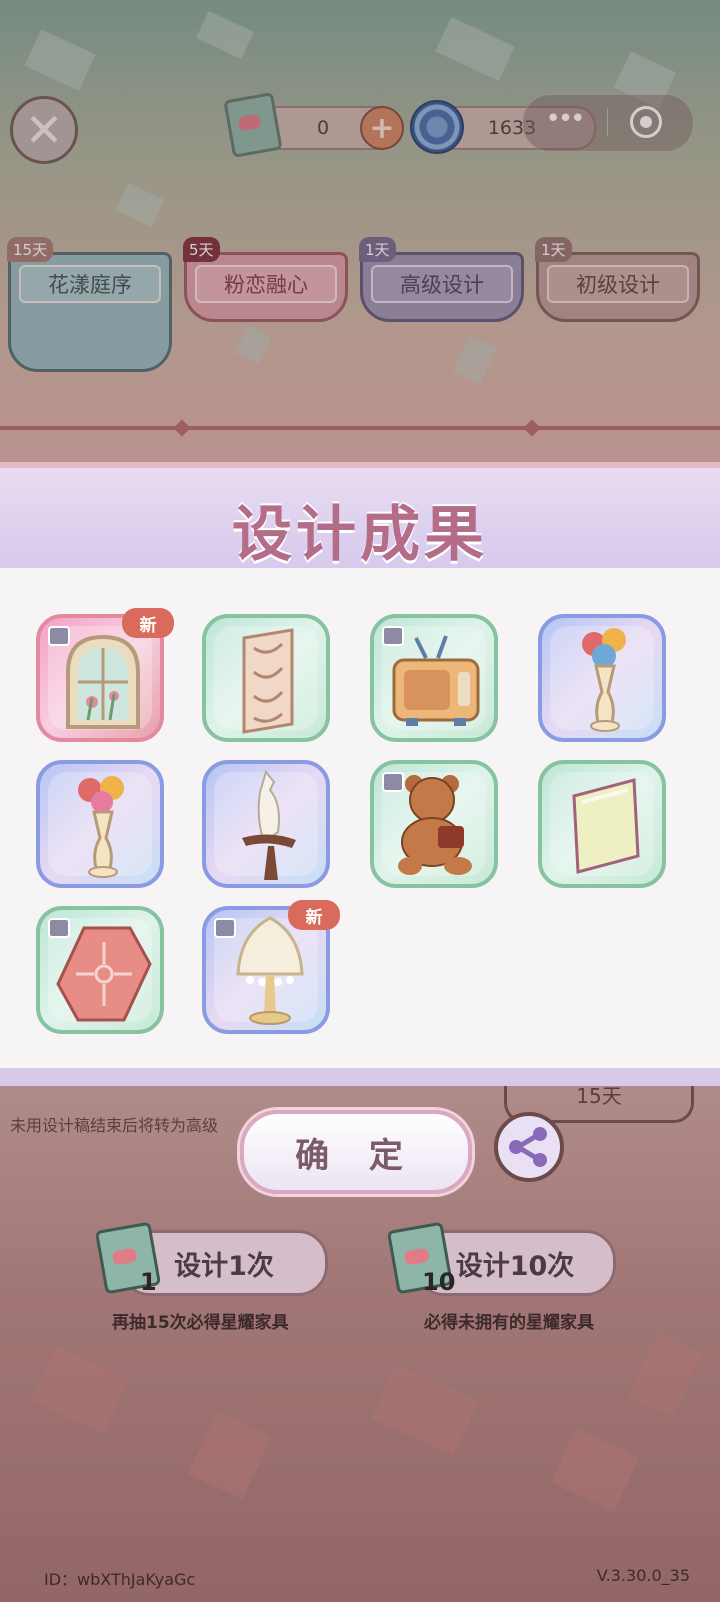 This screenshot has height=1602, width=720. I want to click on user-id: ID：wbXThJaKyaGc, so click(120, 1579).